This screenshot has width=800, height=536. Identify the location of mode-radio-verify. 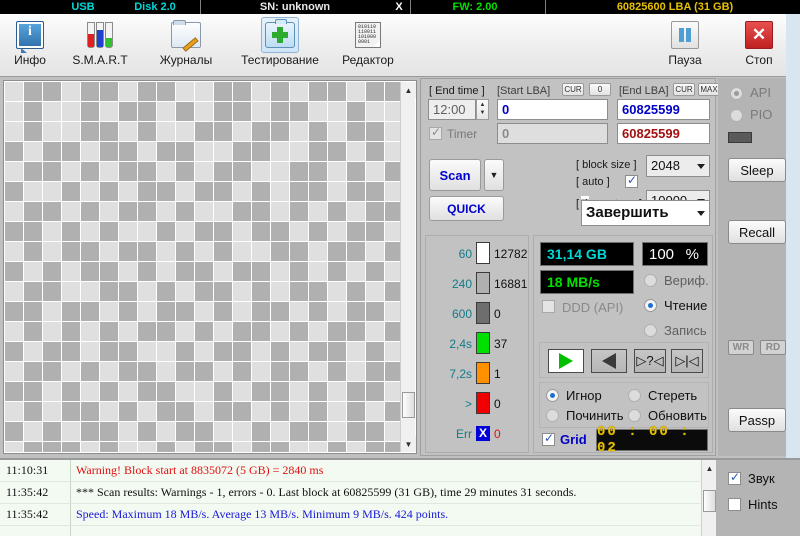
(650, 280).